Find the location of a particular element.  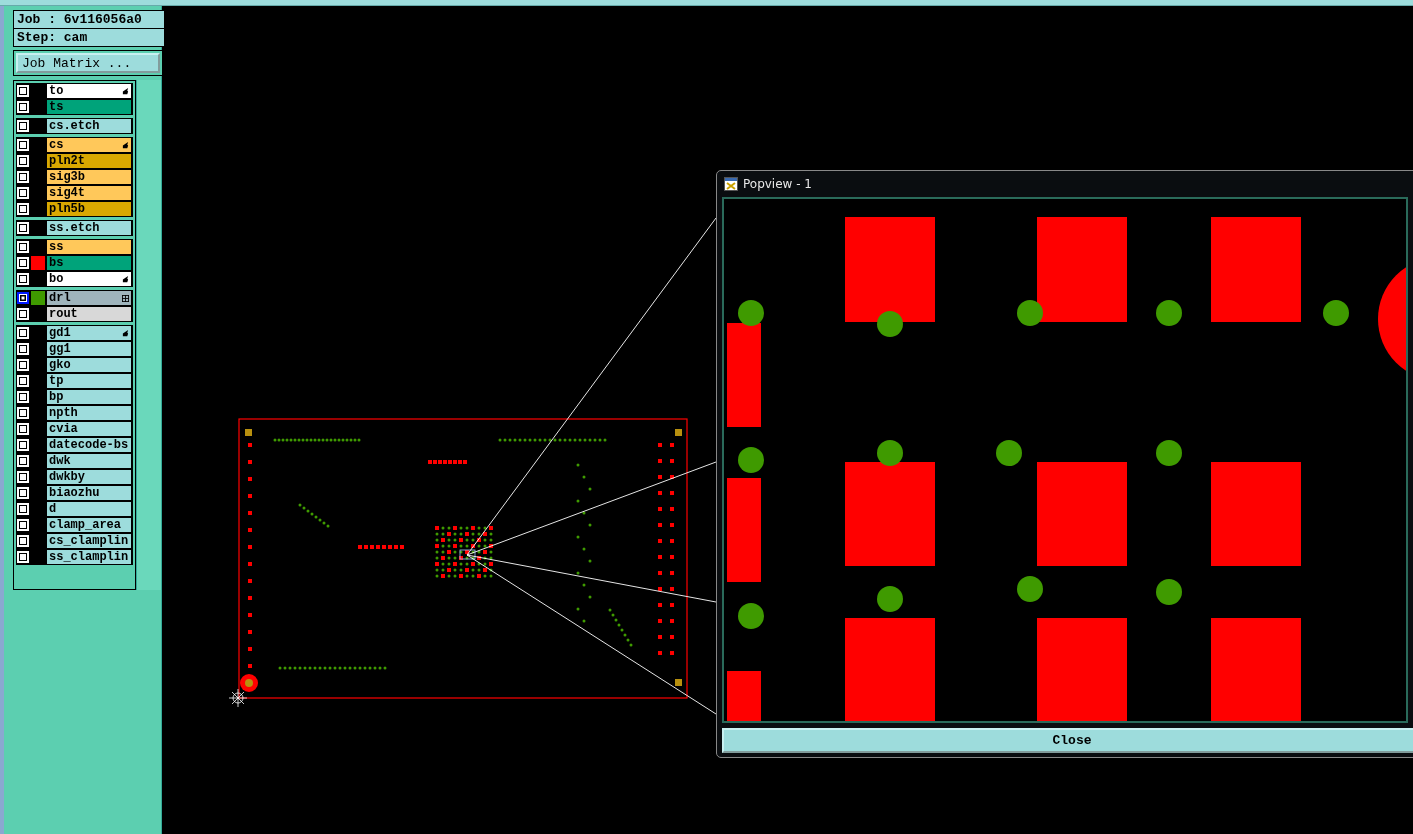

layer-name: to is located at coordinates (89, 91).